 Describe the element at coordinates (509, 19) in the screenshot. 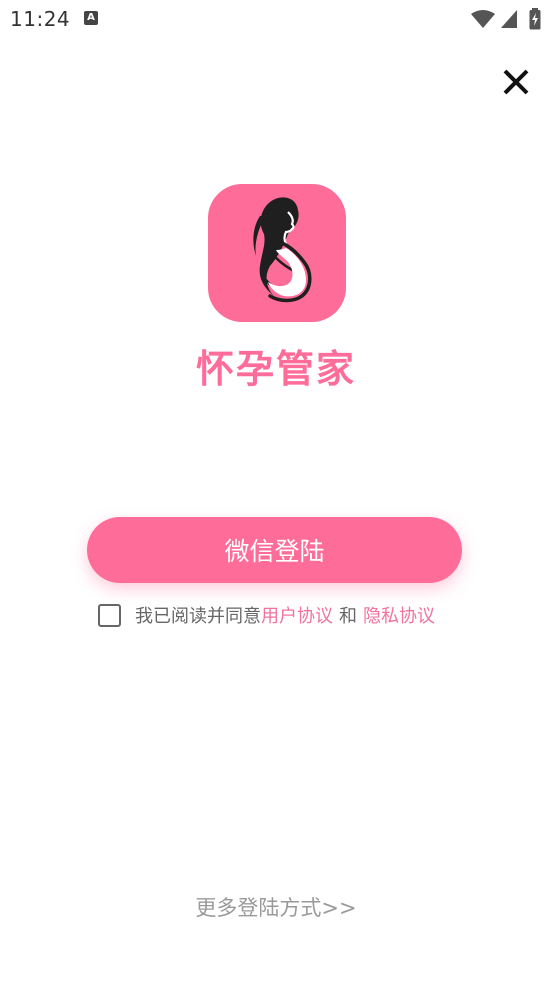

I see `signal-icon` at that location.